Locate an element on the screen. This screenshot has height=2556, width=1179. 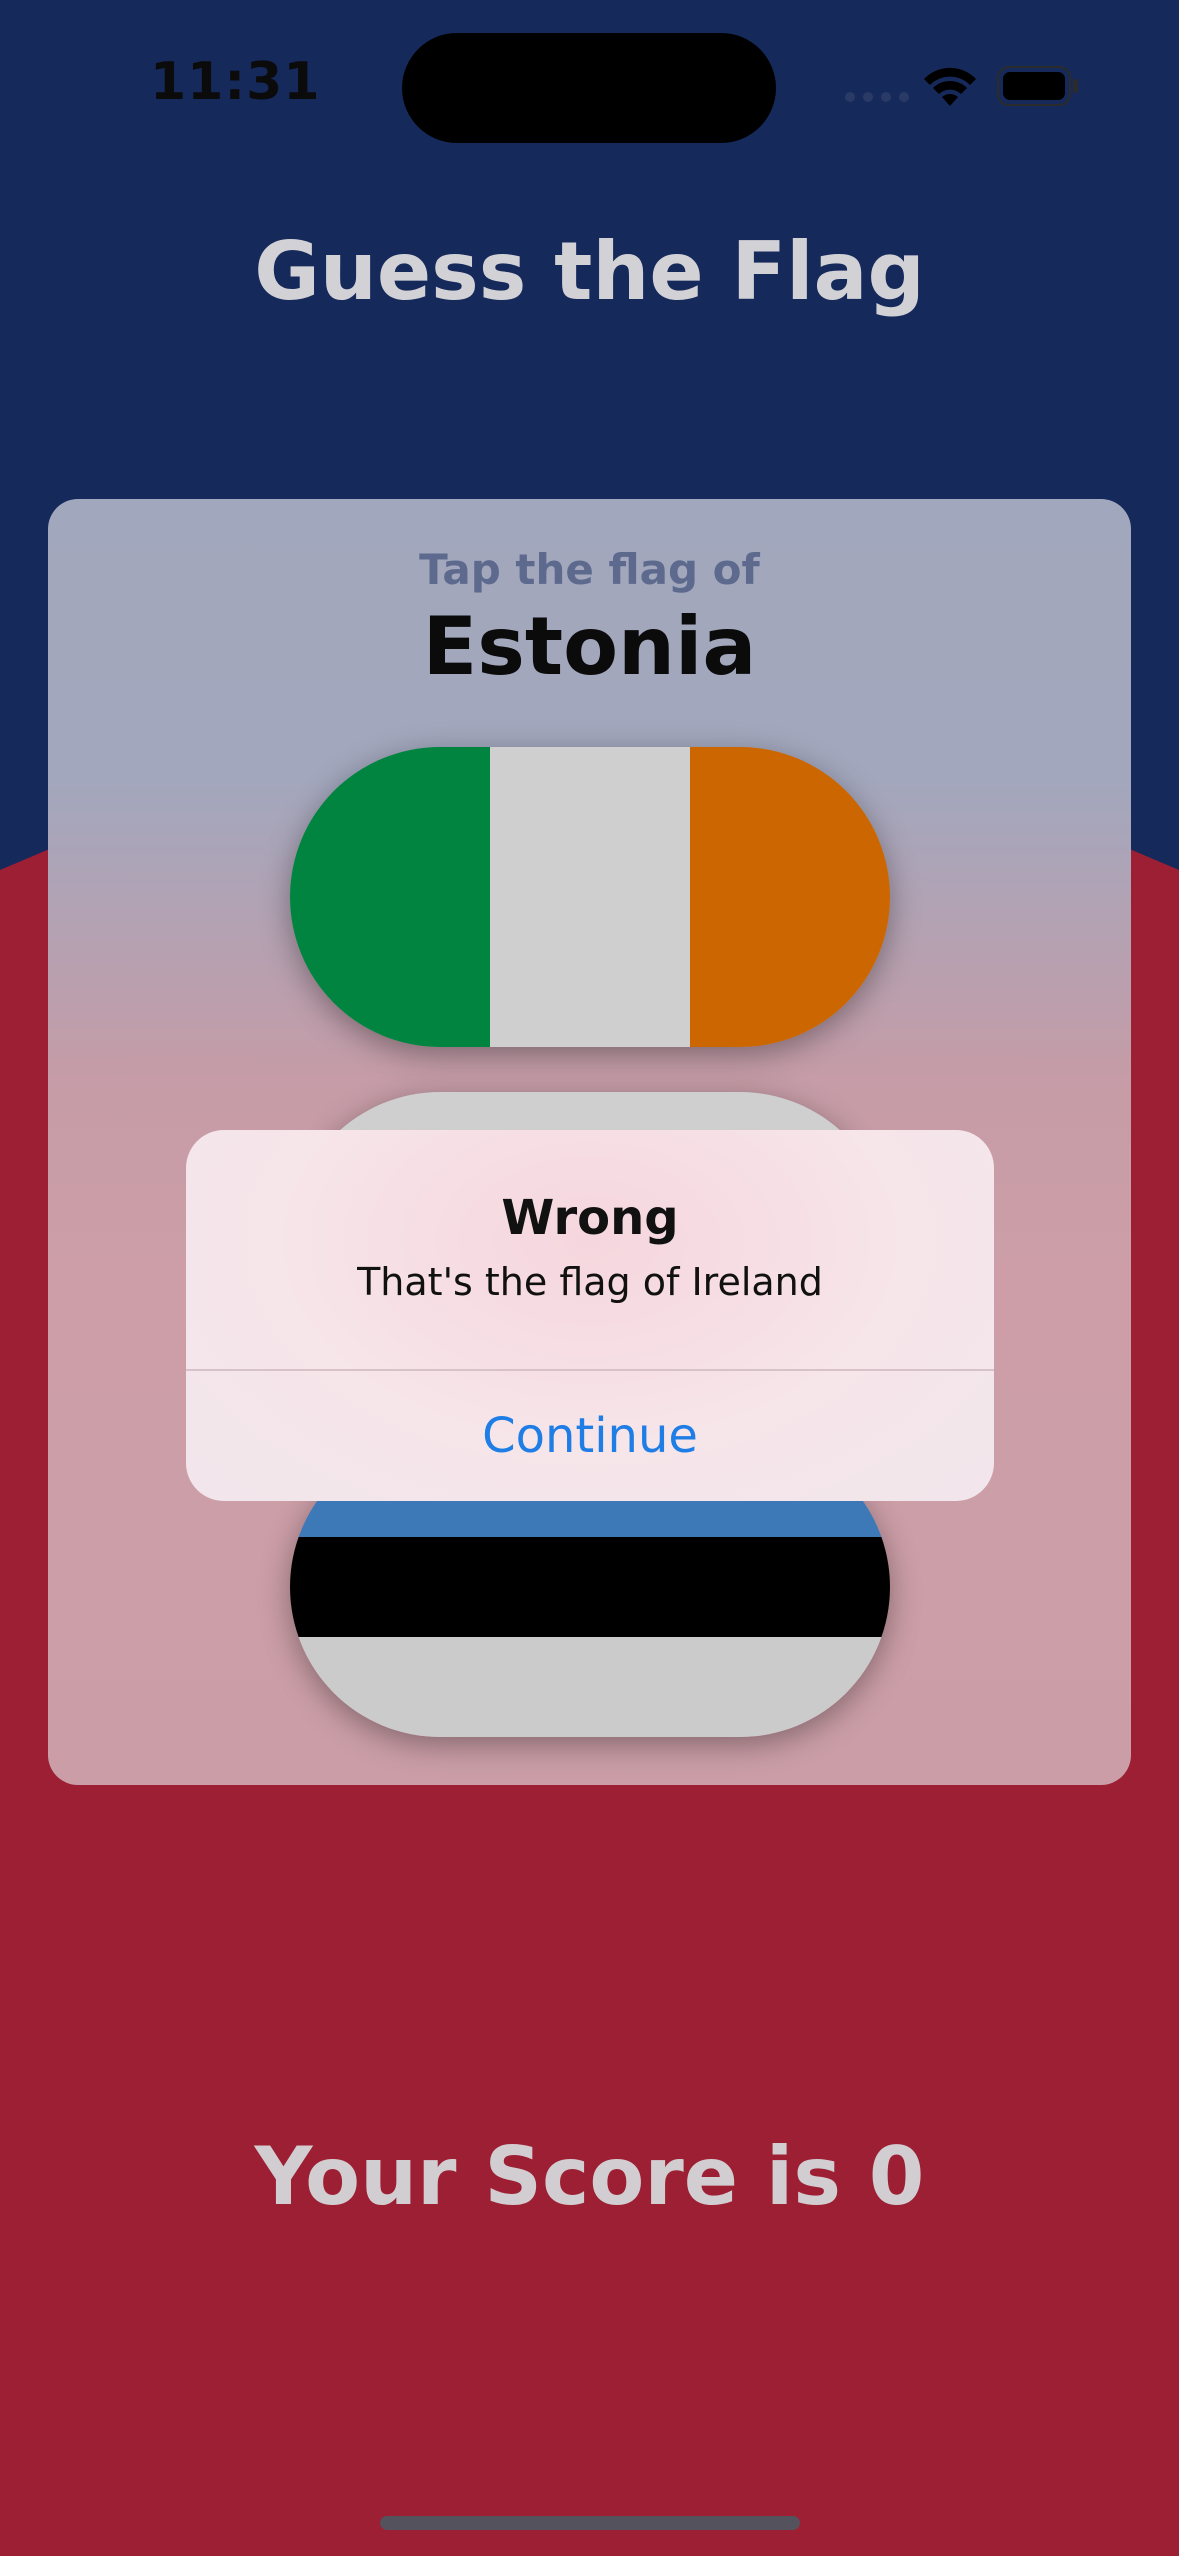
status-bar: 11:31 is located at coordinates (589, 85).